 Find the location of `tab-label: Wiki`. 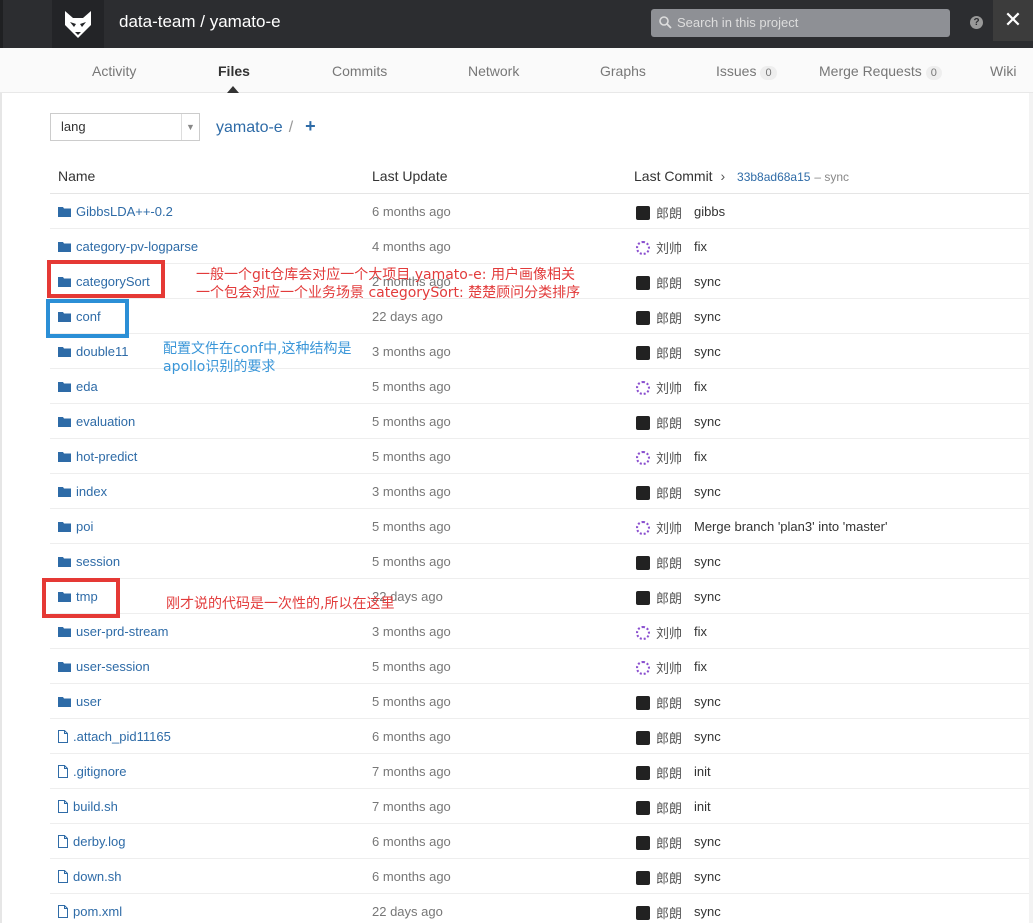

tab-label: Wiki is located at coordinates (1003, 71).